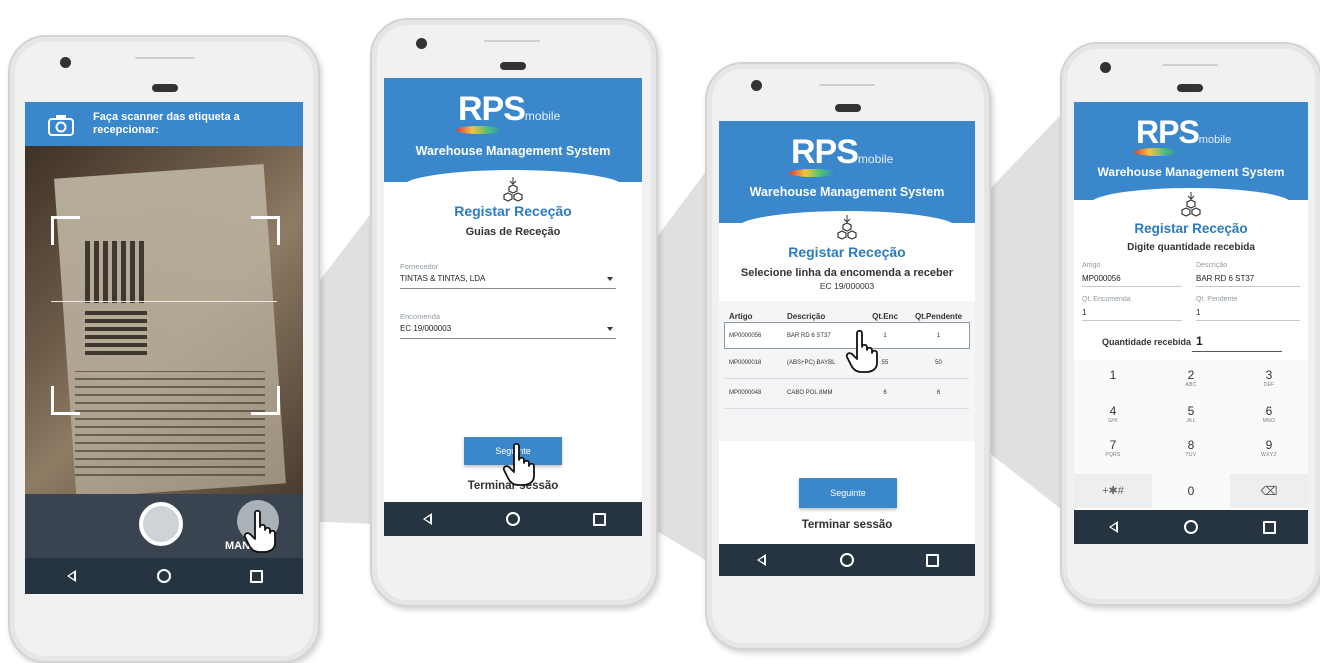 Image resolution: width=1320 pixels, height=663 pixels. What do you see at coordinates (1191, 445) in the screenshot?
I see `key-digit: 8` at bounding box center [1191, 445].